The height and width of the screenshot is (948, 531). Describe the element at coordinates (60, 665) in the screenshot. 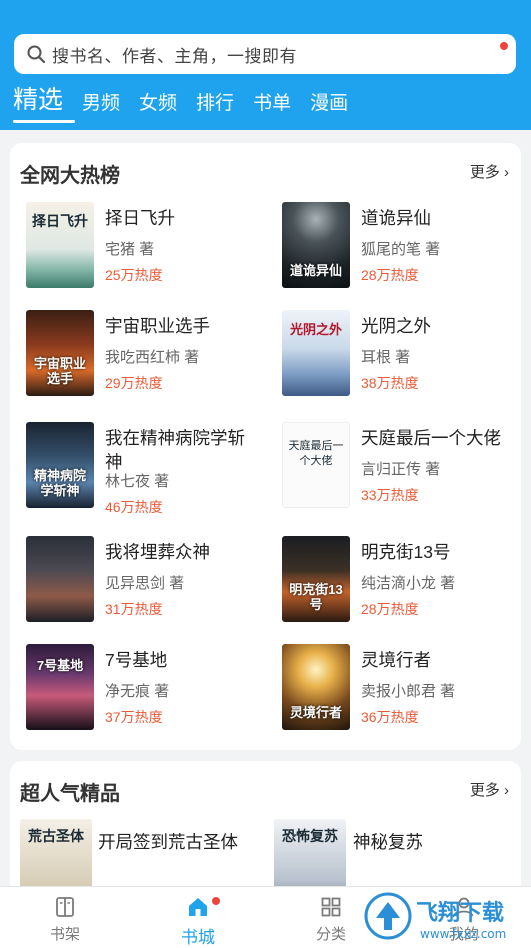

I see `cover-title: 7号基地` at that location.